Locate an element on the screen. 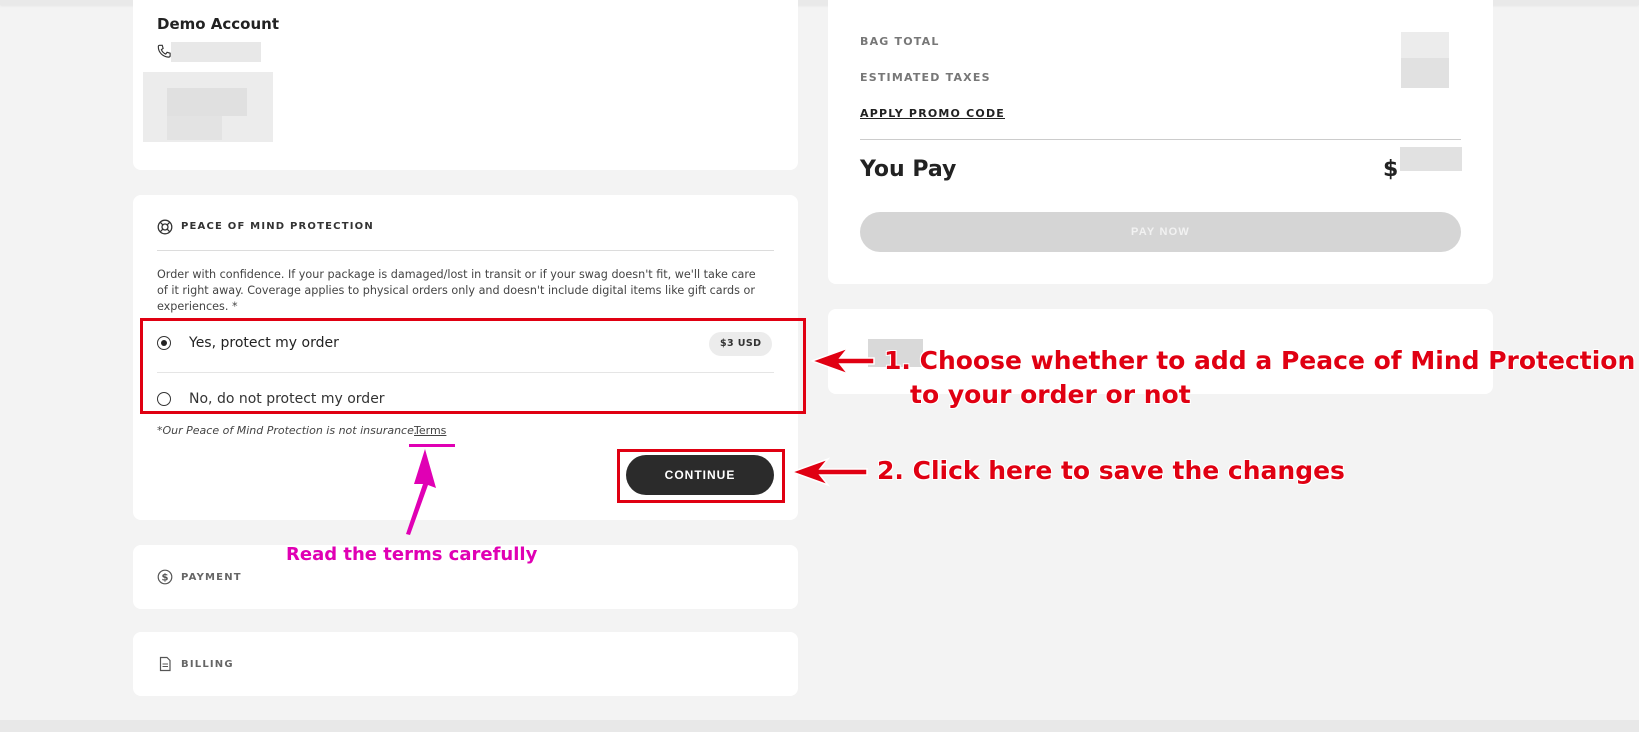  annotation-arrow-step2 is located at coordinates (828, 472).